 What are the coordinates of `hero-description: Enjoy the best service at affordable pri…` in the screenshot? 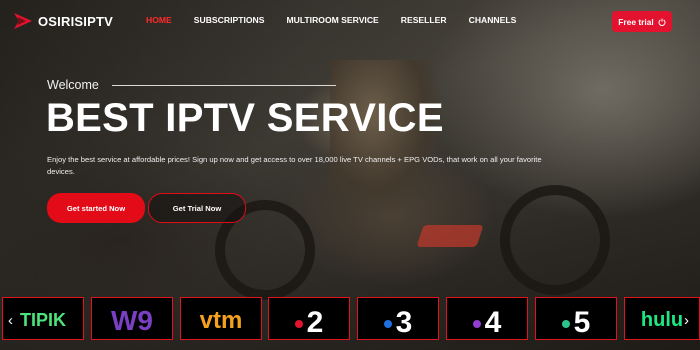 It's located at (294, 165).